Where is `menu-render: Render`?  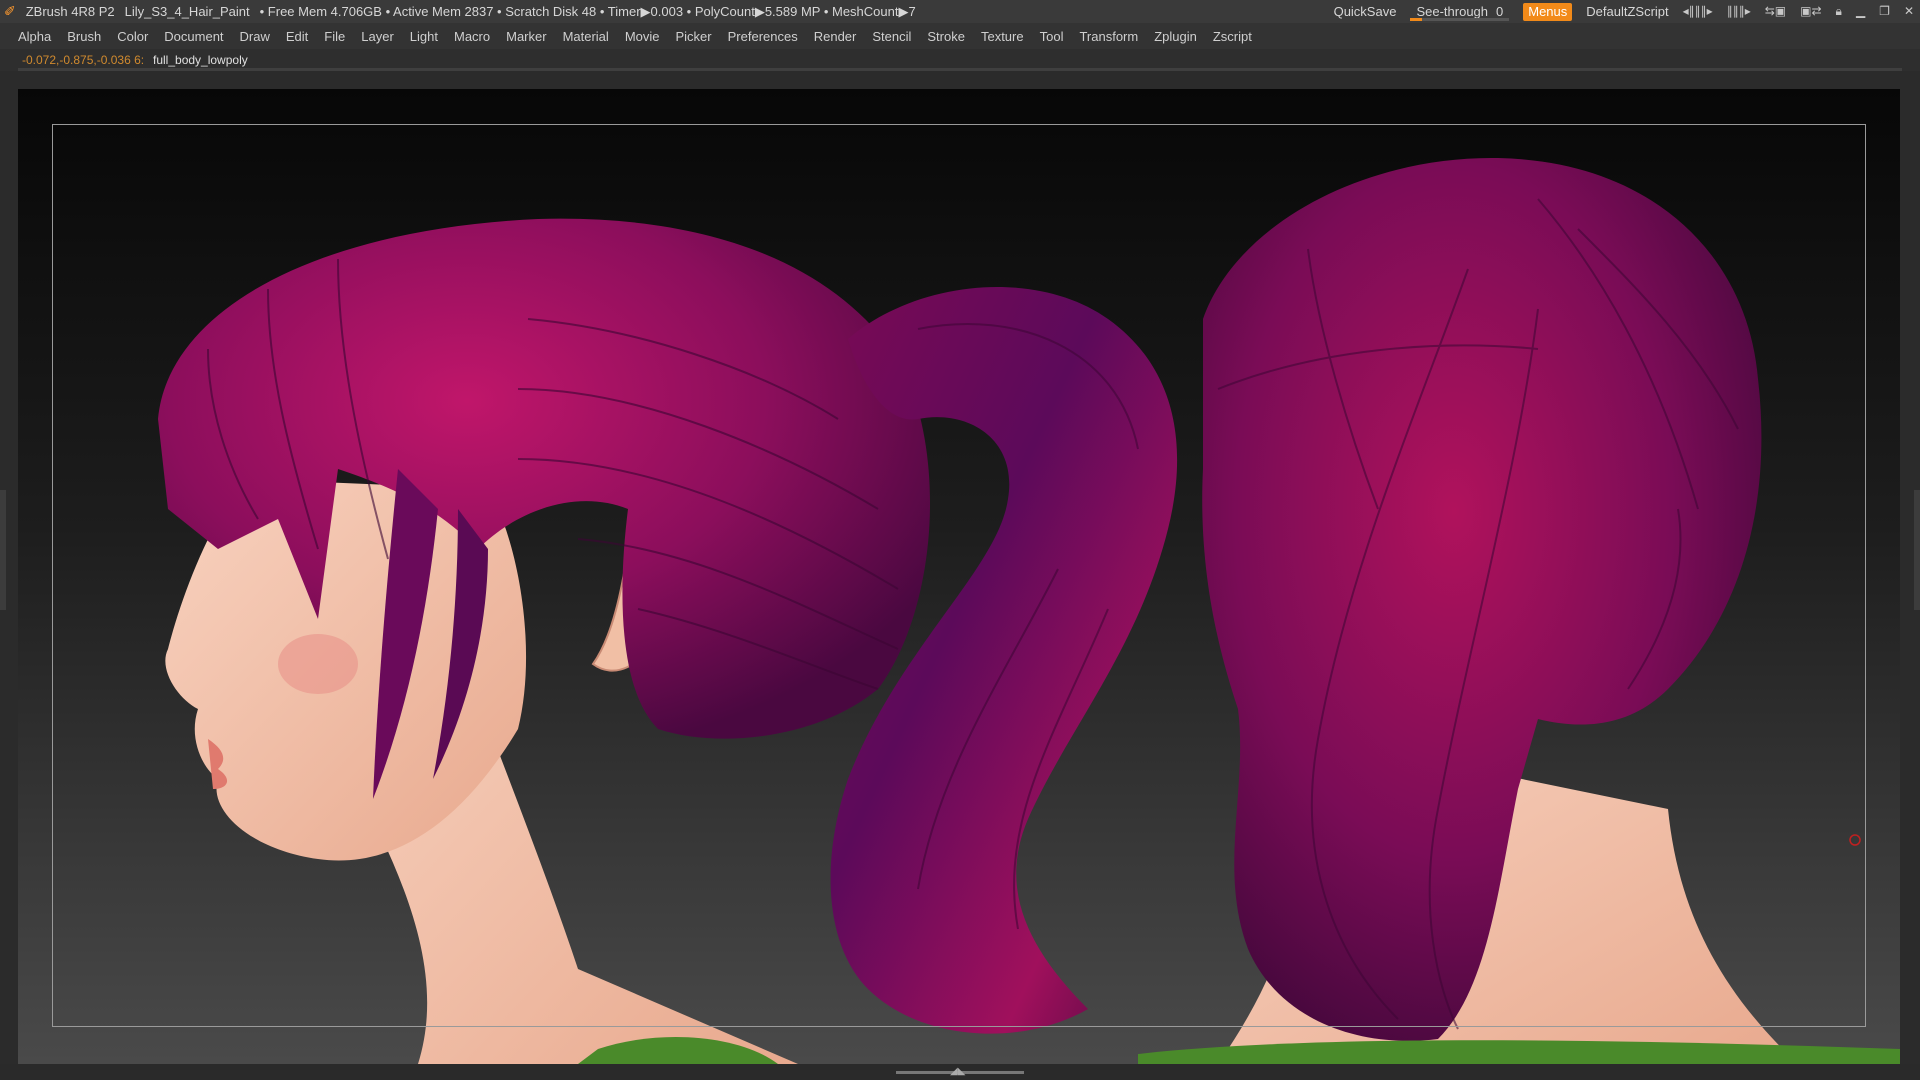
menu-render: Render is located at coordinates (835, 36).